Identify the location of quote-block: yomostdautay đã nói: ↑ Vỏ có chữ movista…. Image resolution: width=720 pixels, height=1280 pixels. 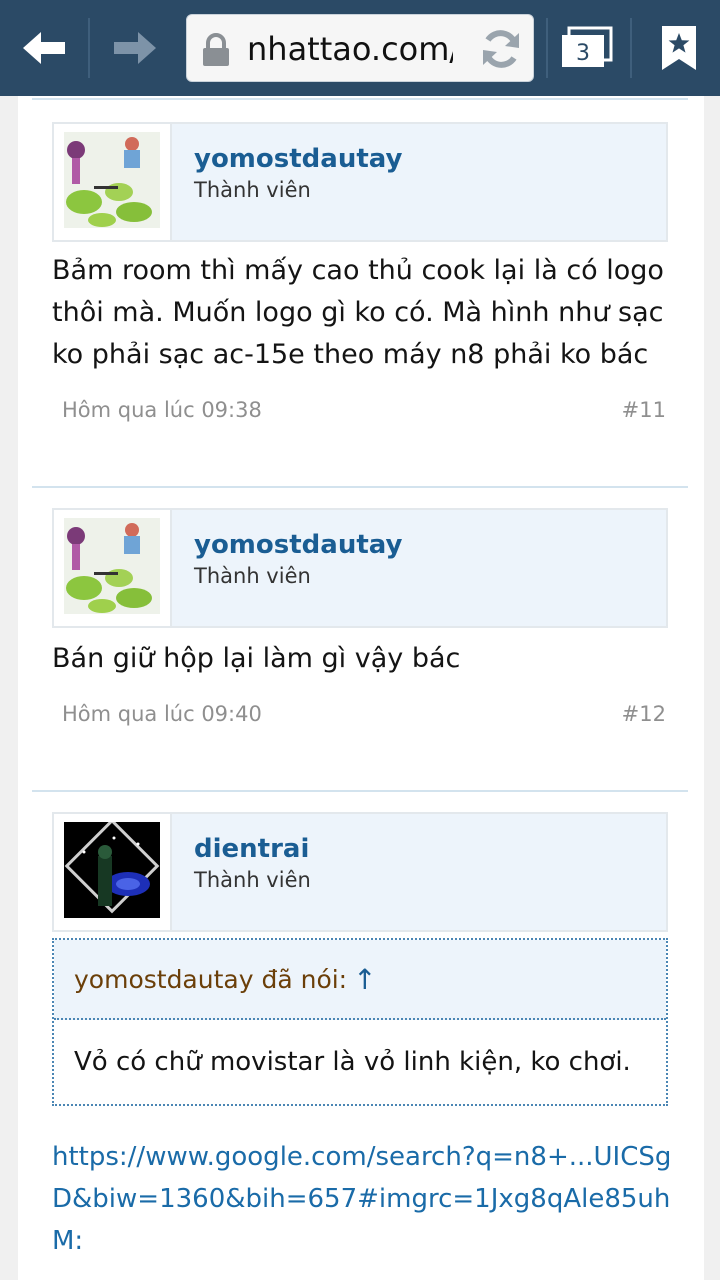
(360, 1022).